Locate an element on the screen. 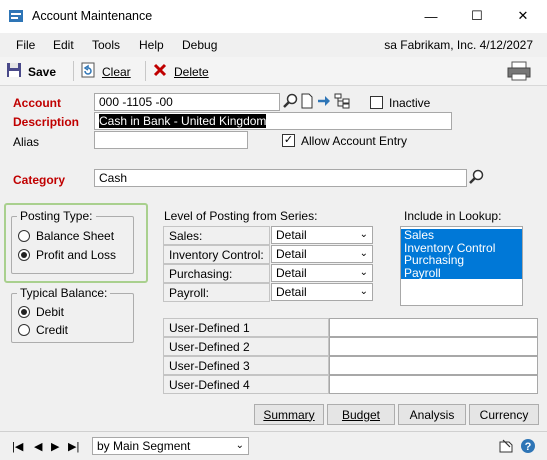 The image size is (547, 460). payroll-posting-select: Detail ⌄ is located at coordinates (322, 292).